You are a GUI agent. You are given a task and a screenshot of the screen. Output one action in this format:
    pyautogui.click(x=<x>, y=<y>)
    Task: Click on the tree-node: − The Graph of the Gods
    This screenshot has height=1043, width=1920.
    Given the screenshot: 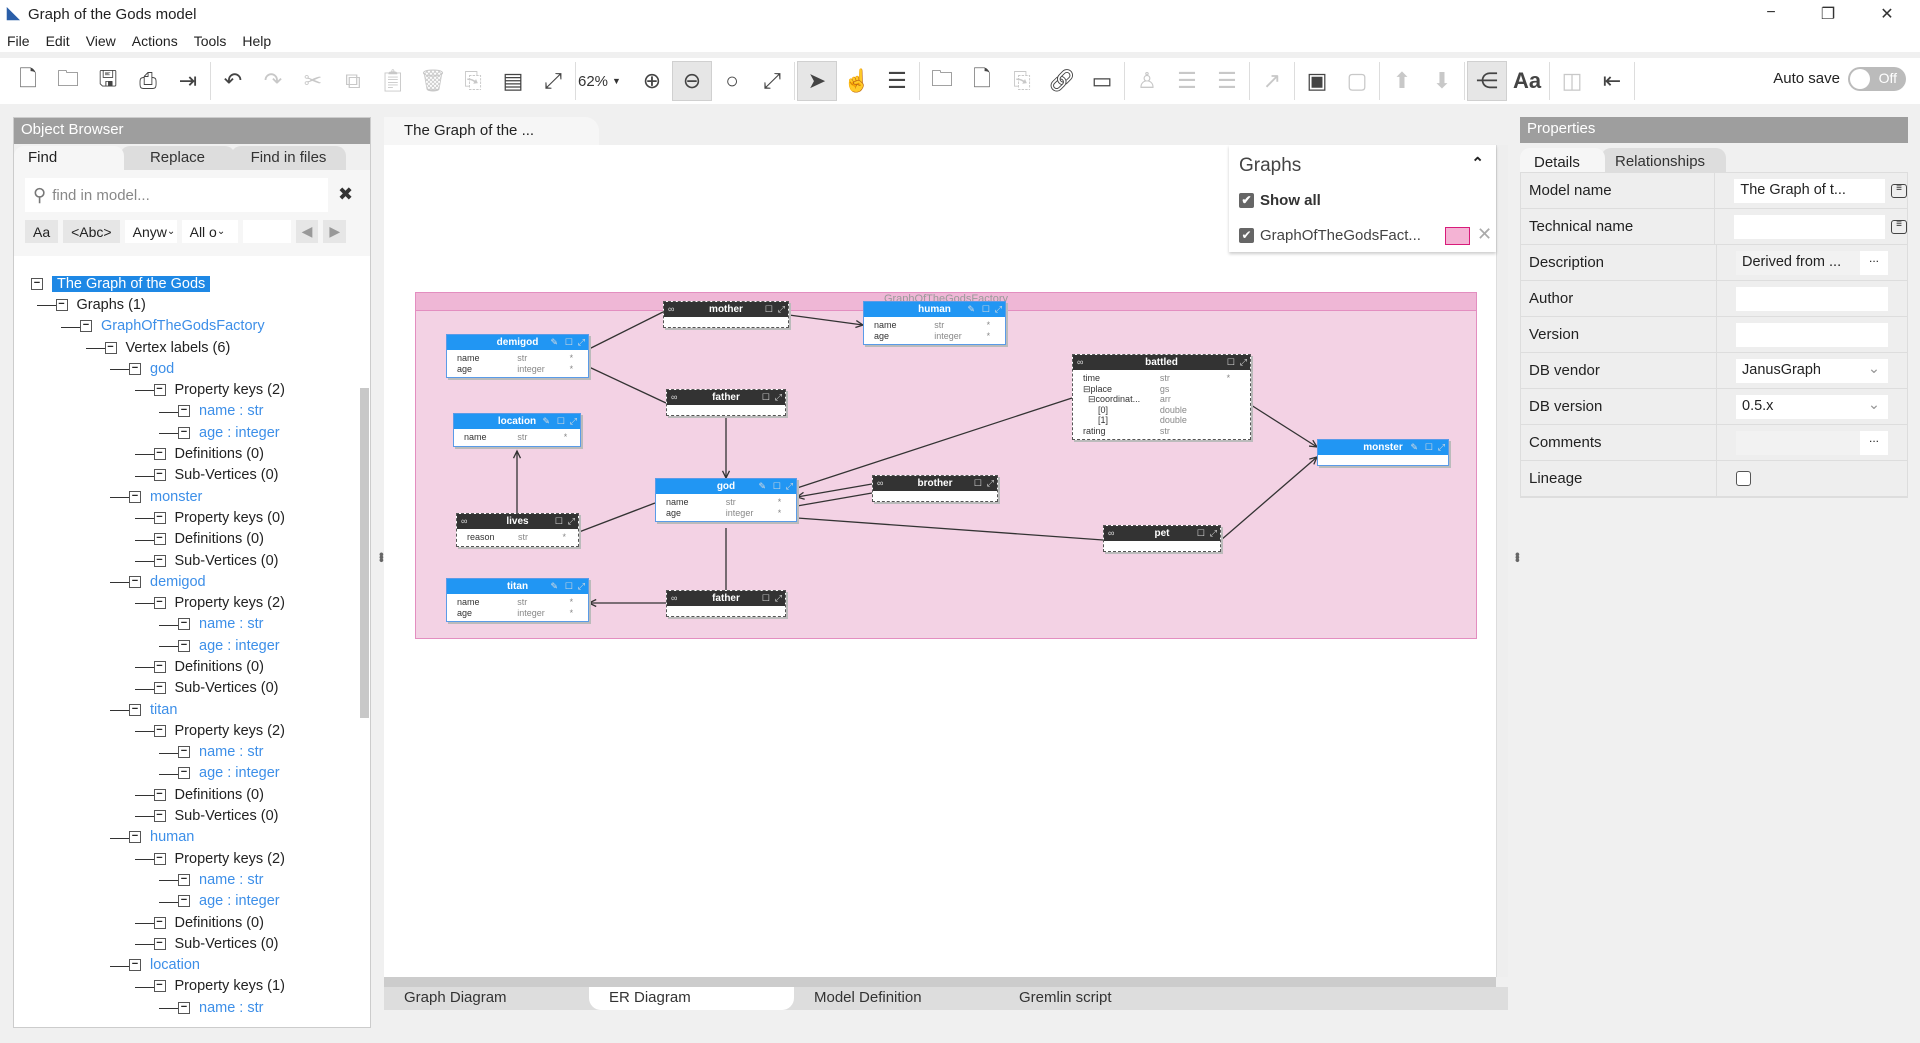 What is the action you would take?
    pyautogui.click(x=197, y=283)
    